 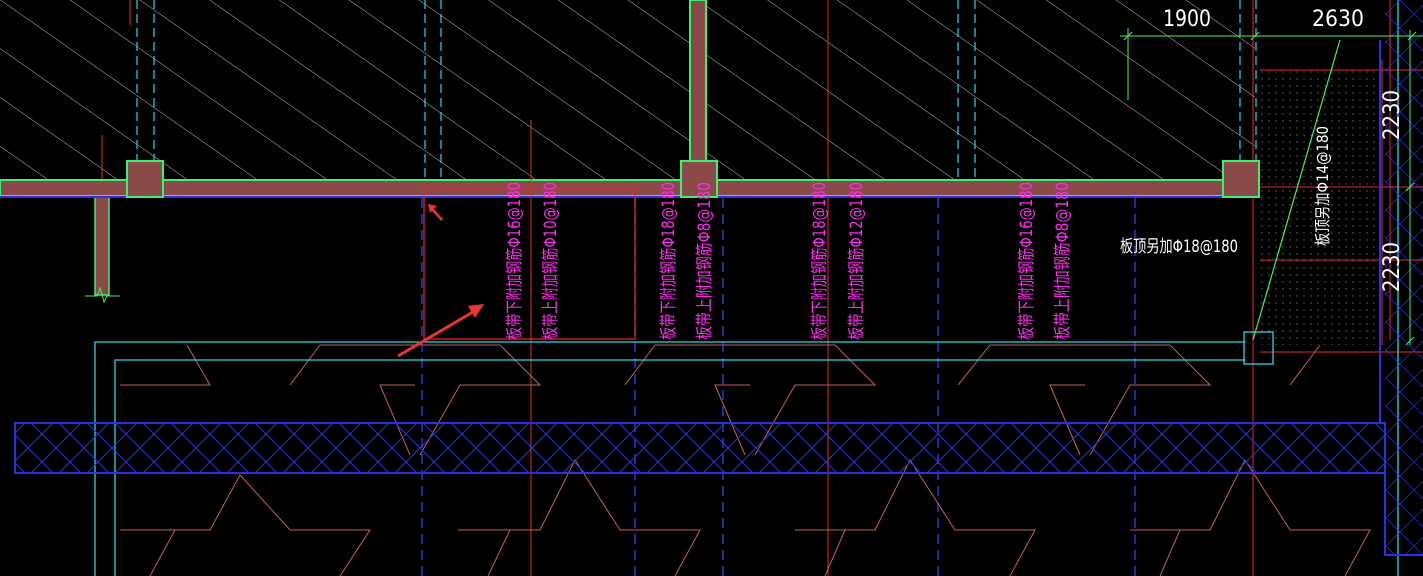 I want to click on slab-vertical-addition-note: 板顶另加Φ14@180, so click(x=1322, y=186).